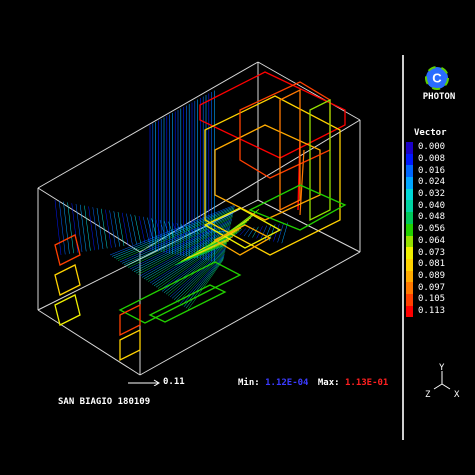  I want to click on legend-value: 0.040, so click(432, 205).